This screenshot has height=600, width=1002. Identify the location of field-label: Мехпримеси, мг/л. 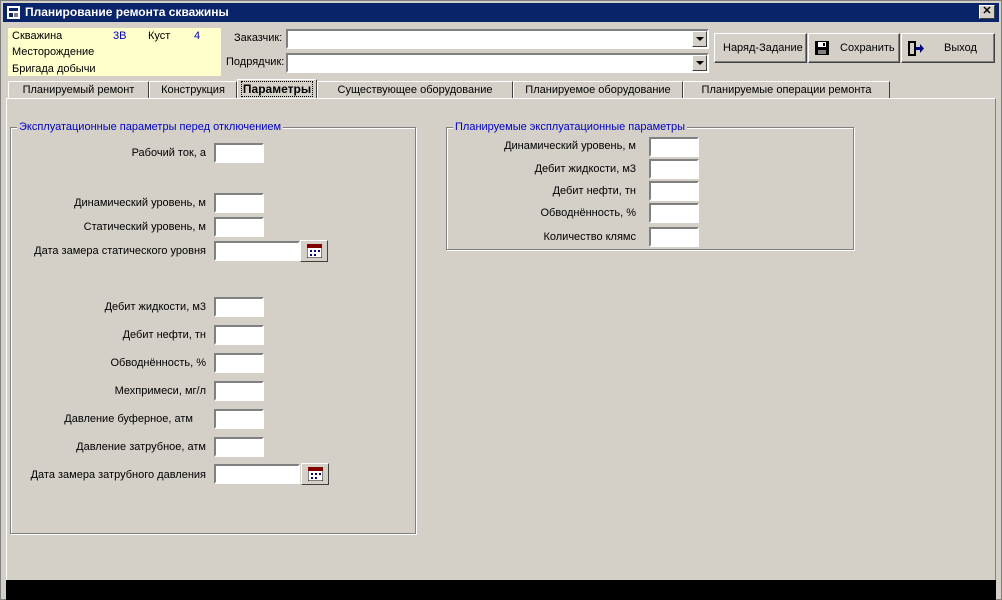
(160, 391).